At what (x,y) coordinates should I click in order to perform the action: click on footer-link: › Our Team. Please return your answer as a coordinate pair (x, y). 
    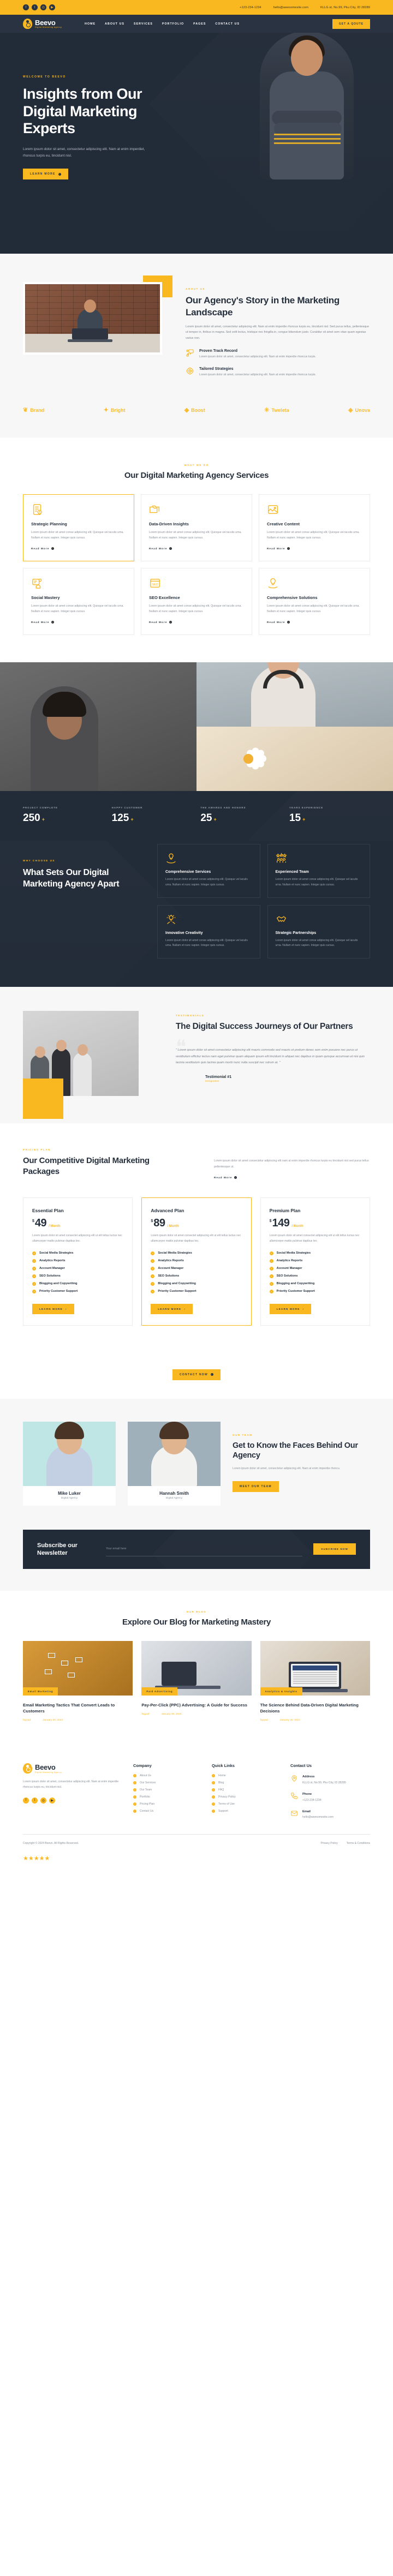
    Looking at the image, I should click on (165, 1790).